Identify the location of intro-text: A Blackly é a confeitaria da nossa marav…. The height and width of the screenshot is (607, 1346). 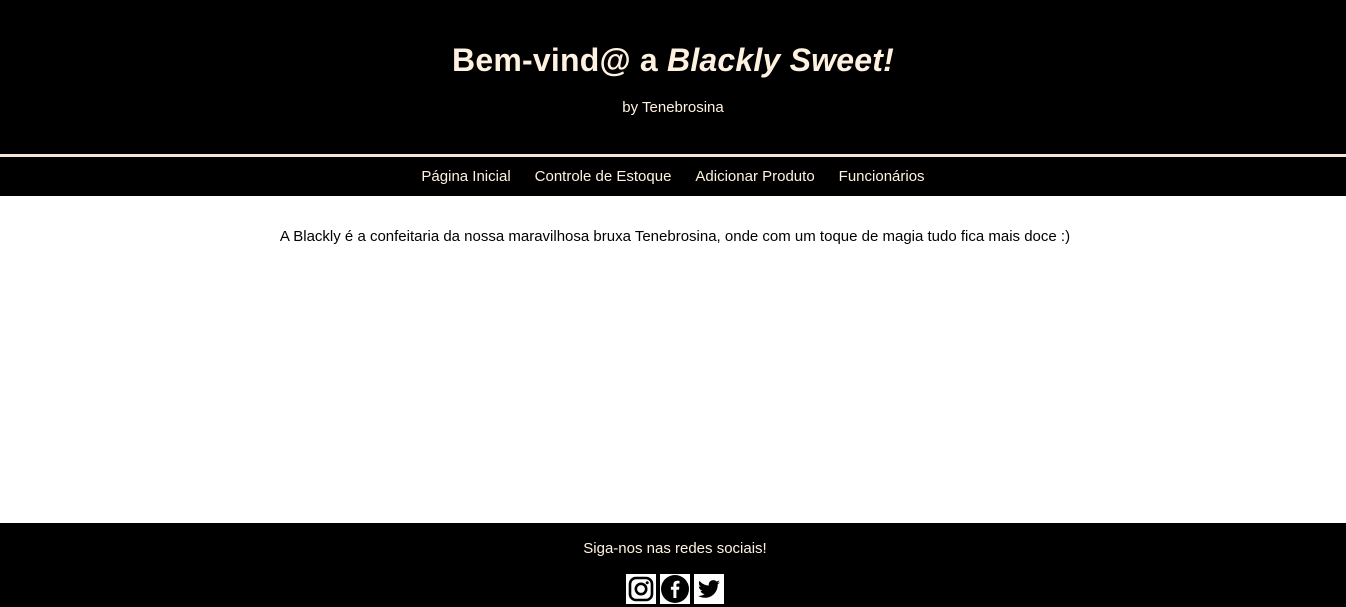
(675, 236).